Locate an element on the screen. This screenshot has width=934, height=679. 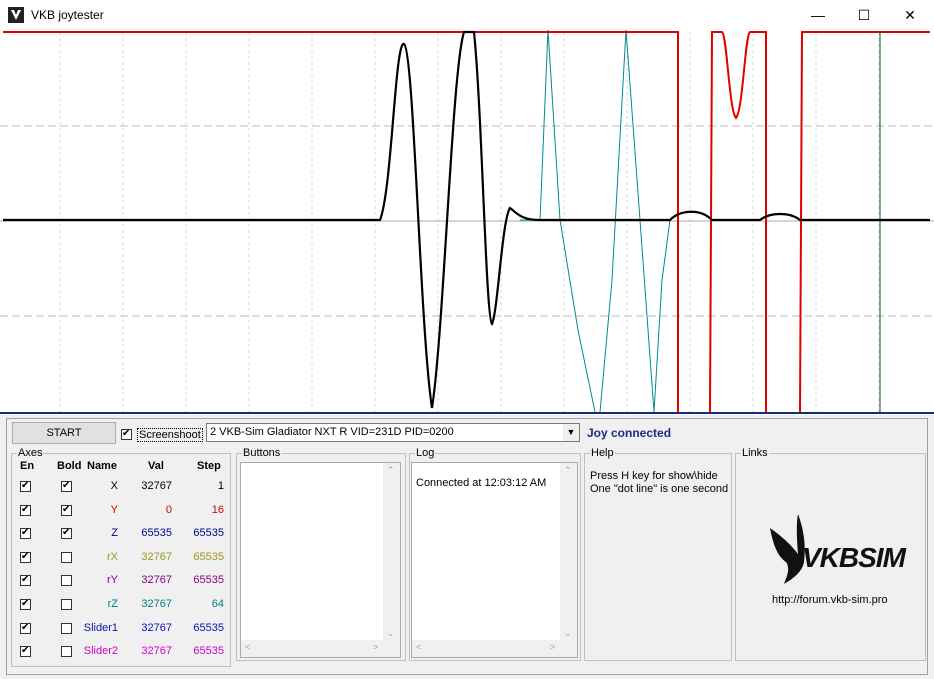
links-group-label: Links is located at coordinates (755, 453).